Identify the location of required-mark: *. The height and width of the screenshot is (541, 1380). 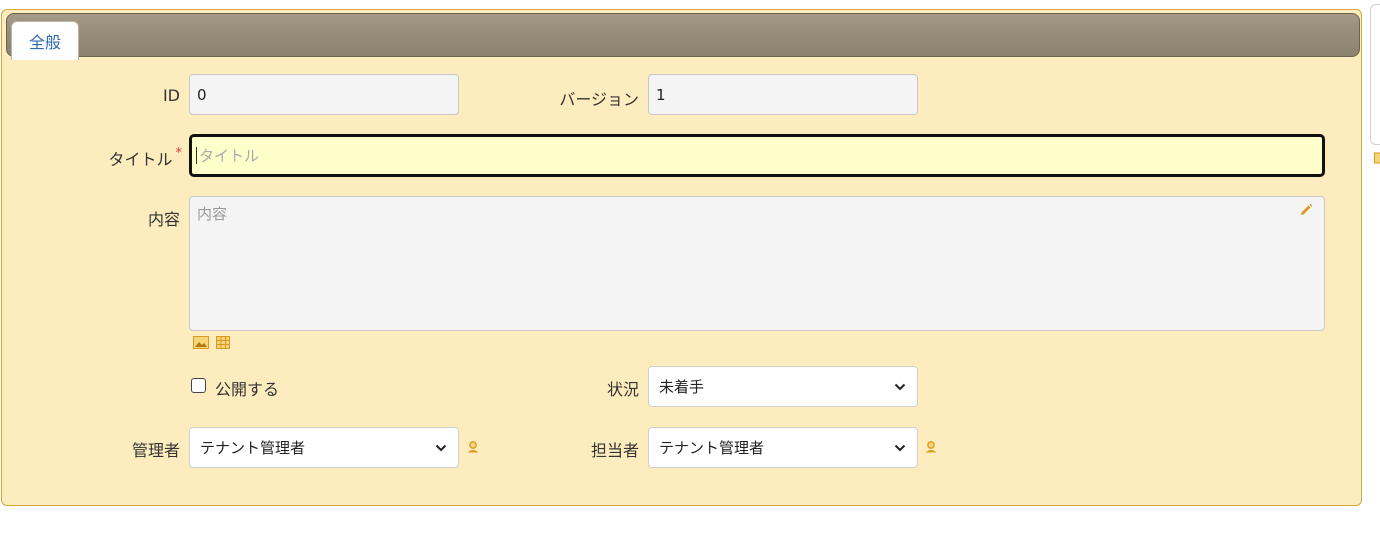
(179, 153).